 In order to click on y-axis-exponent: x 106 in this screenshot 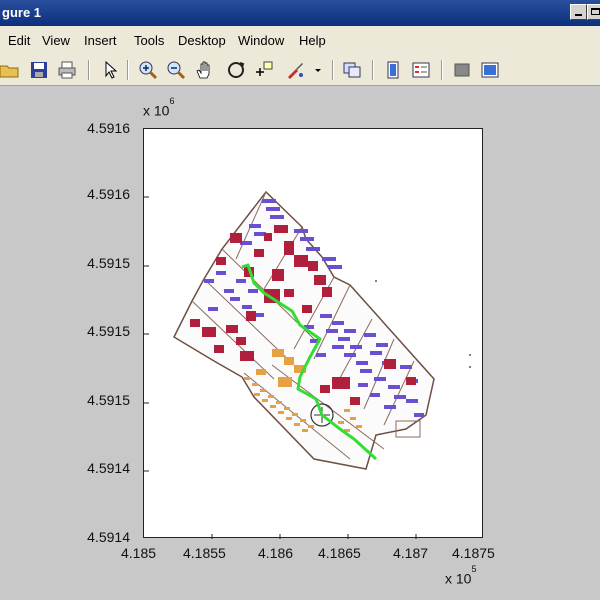, I will do `click(159, 107)`.